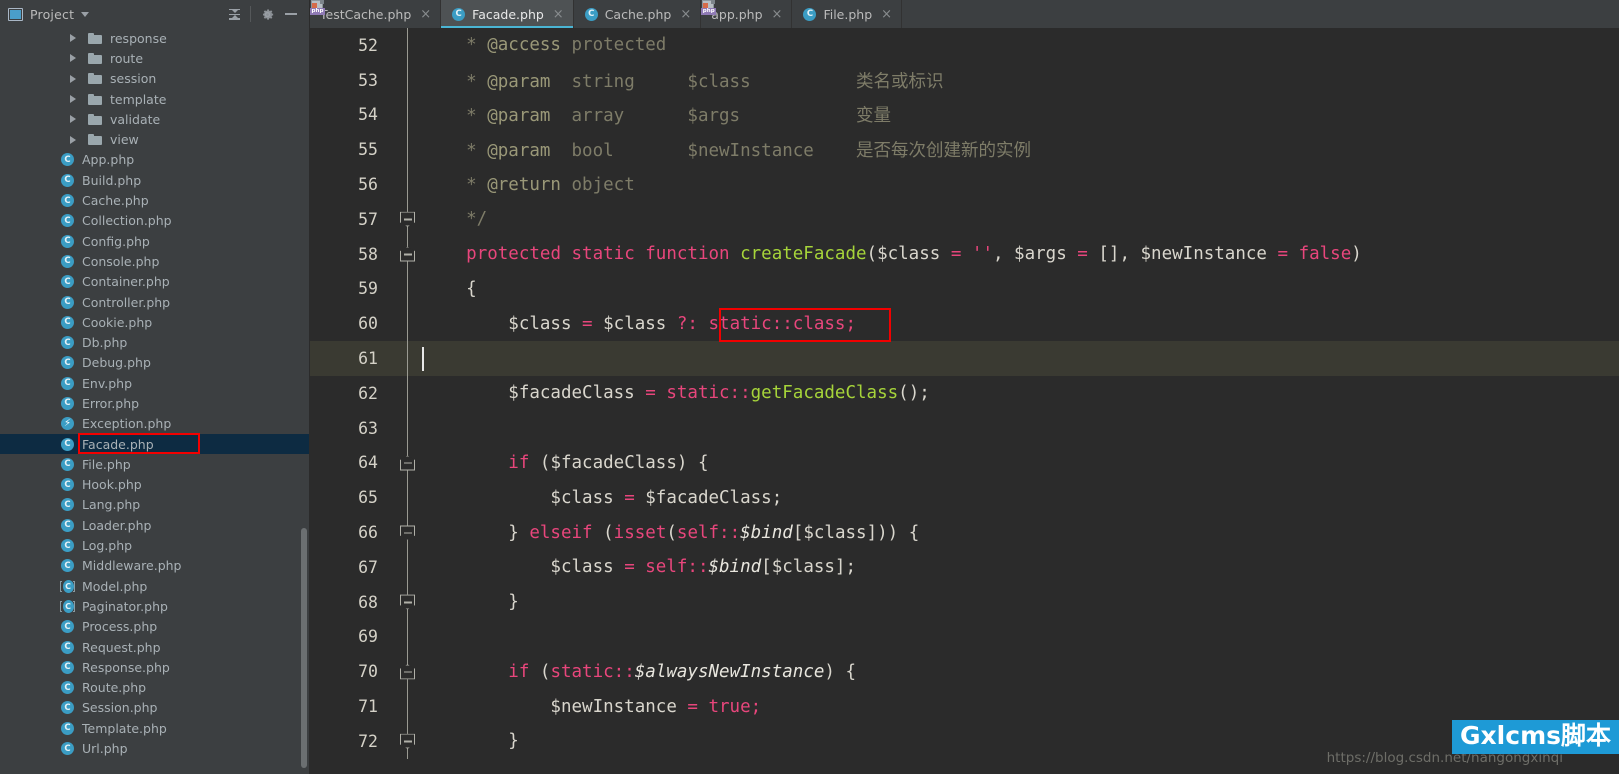  I want to click on tree-item-loader-php: C Loader.php, so click(155, 525).